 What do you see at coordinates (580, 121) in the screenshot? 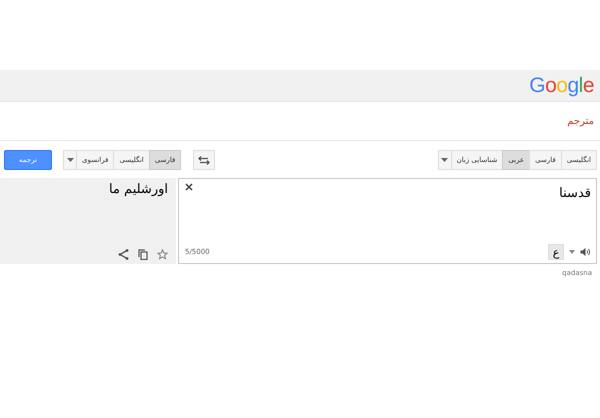
I see `app-title: مترجم` at bounding box center [580, 121].